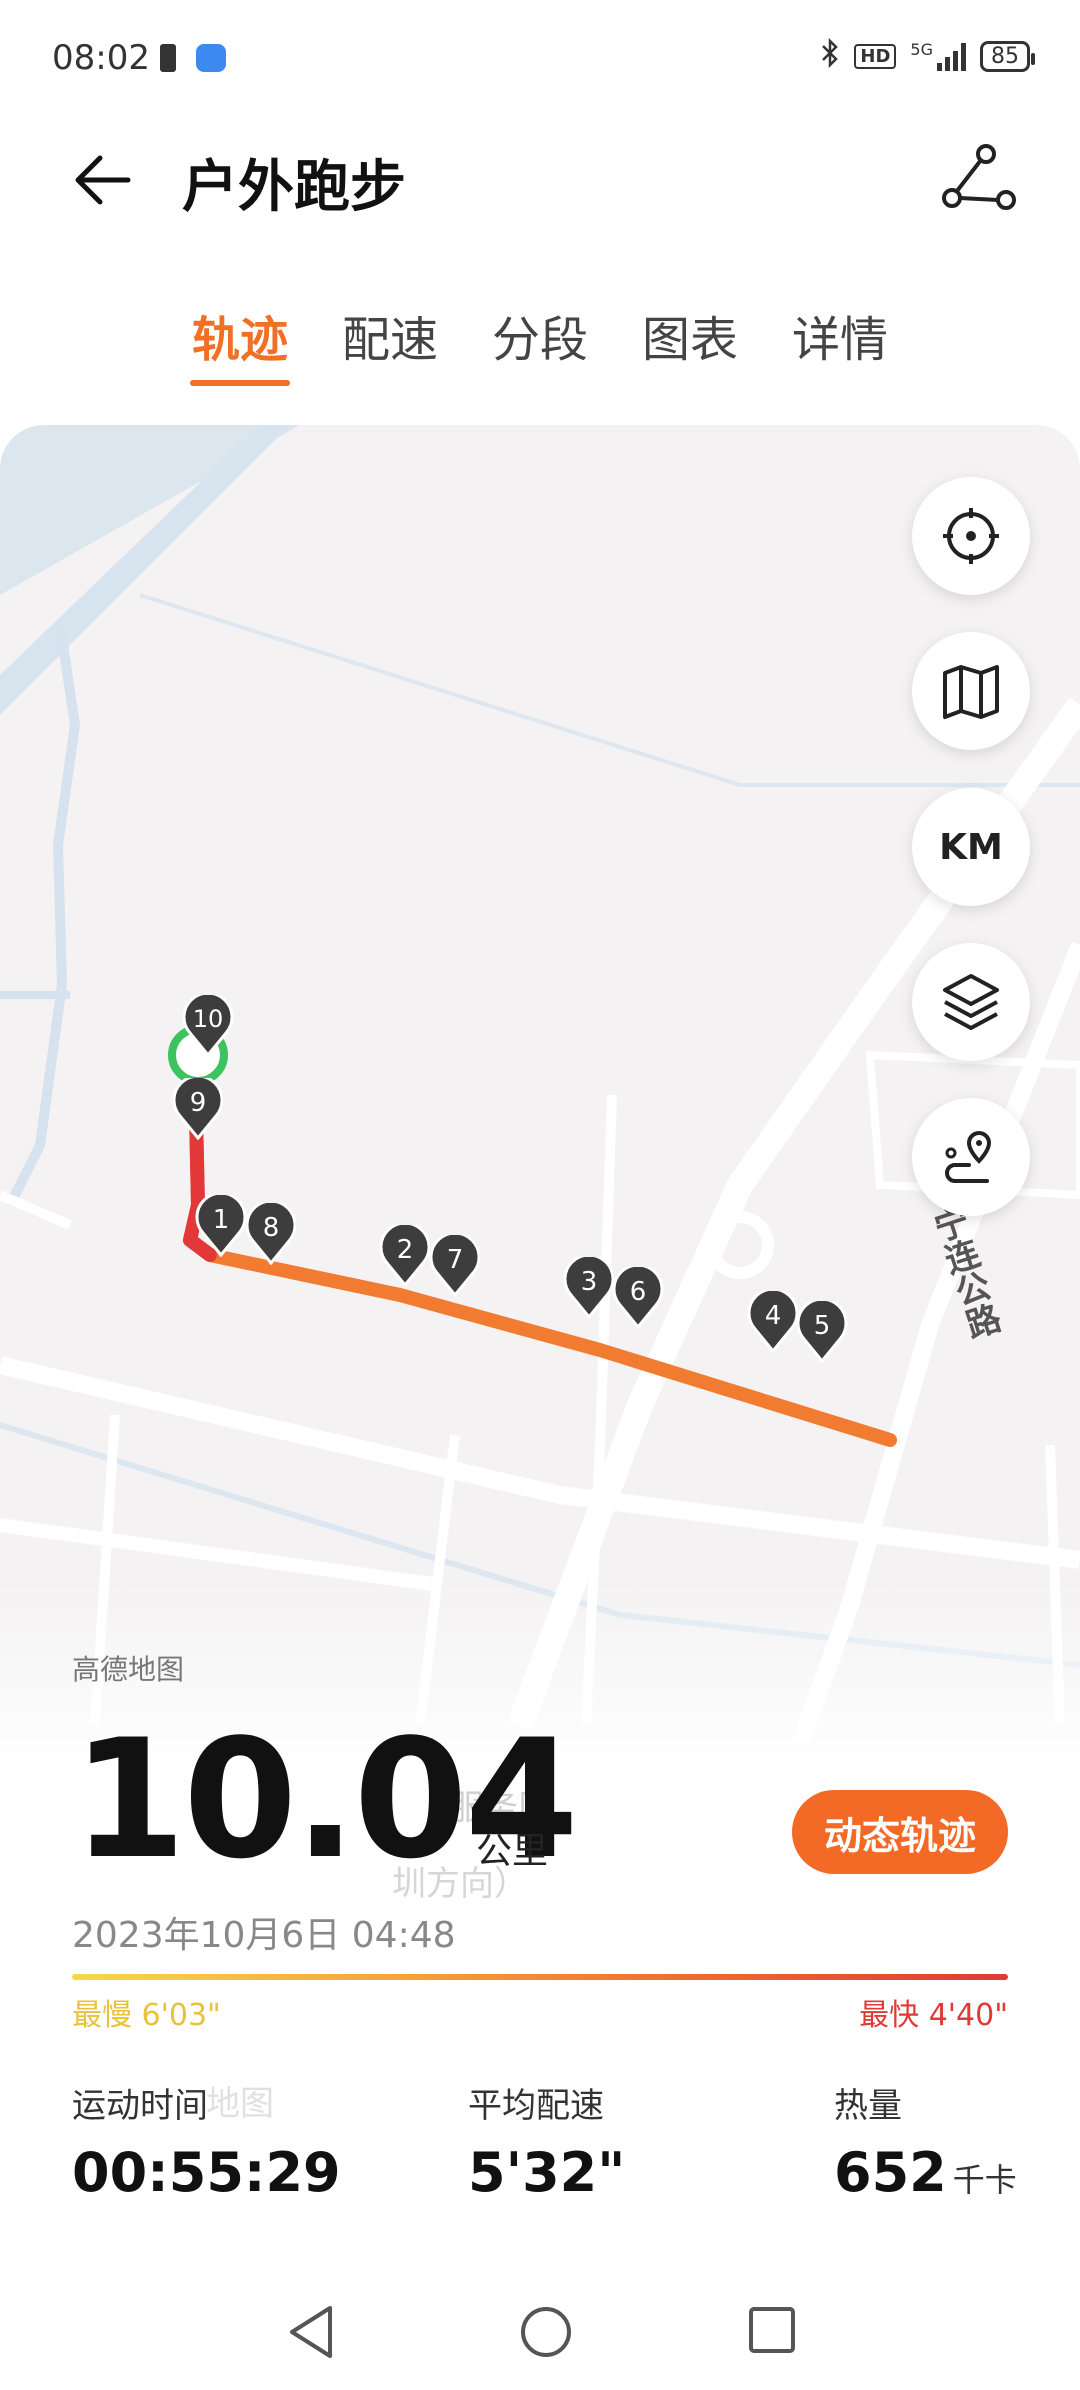  What do you see at coordinates (540, 1977) in the screenshot?
I see `pace-gradient-bar` at bounding box center [540, 1977].